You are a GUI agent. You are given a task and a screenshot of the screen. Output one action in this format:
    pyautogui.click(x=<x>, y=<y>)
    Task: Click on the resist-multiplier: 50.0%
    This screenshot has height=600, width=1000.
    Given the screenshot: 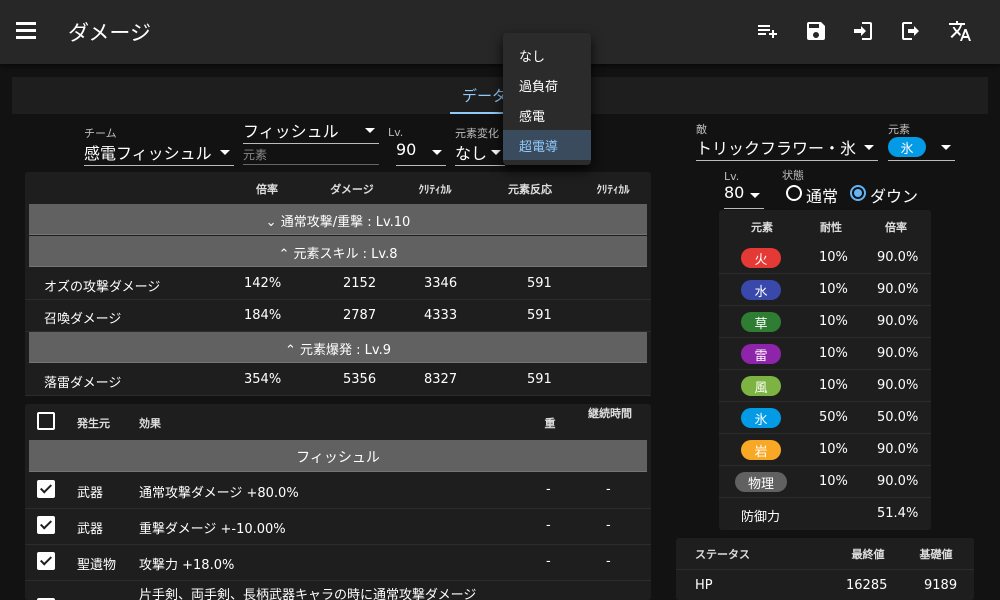 What is the action you would take?
    pyautogui.click(x=898, y=417)
    